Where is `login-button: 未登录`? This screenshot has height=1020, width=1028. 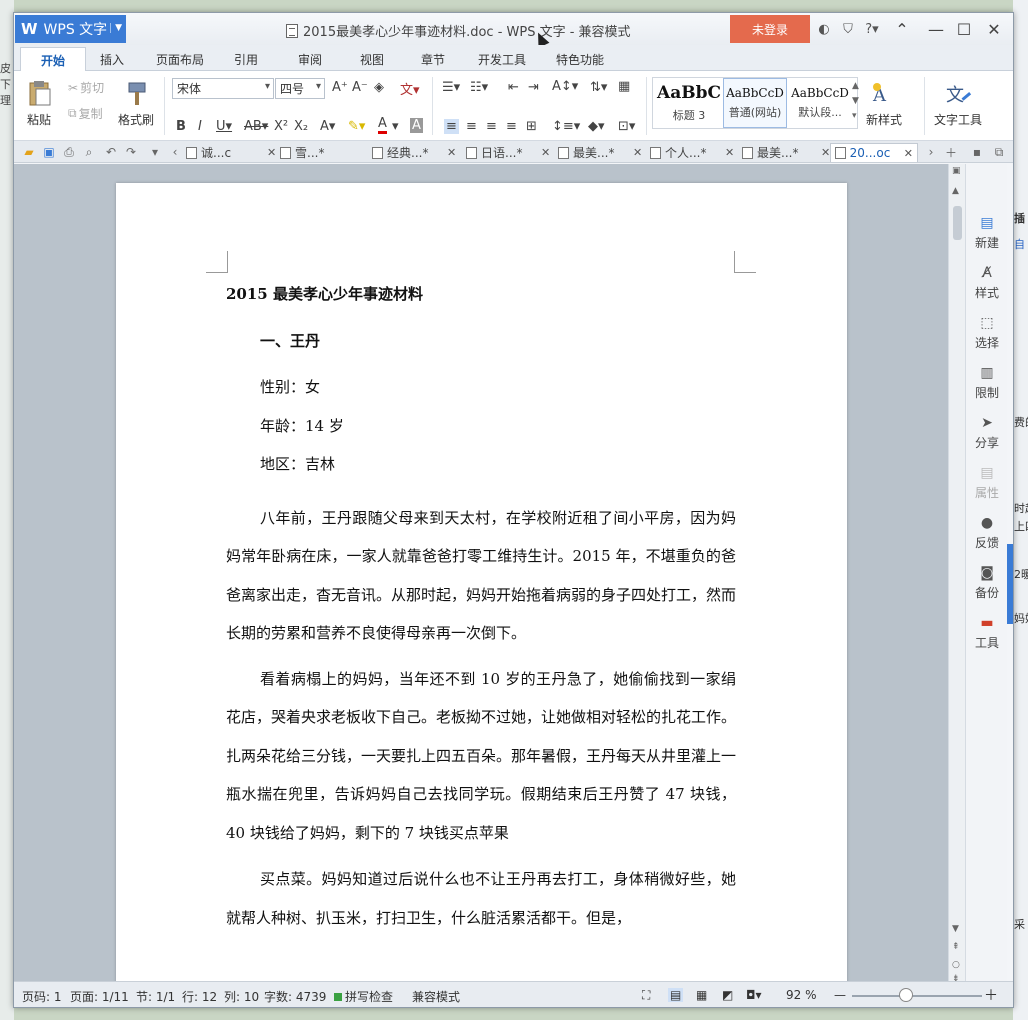 login-button: 未登录 is located at coordinates (770, 29).